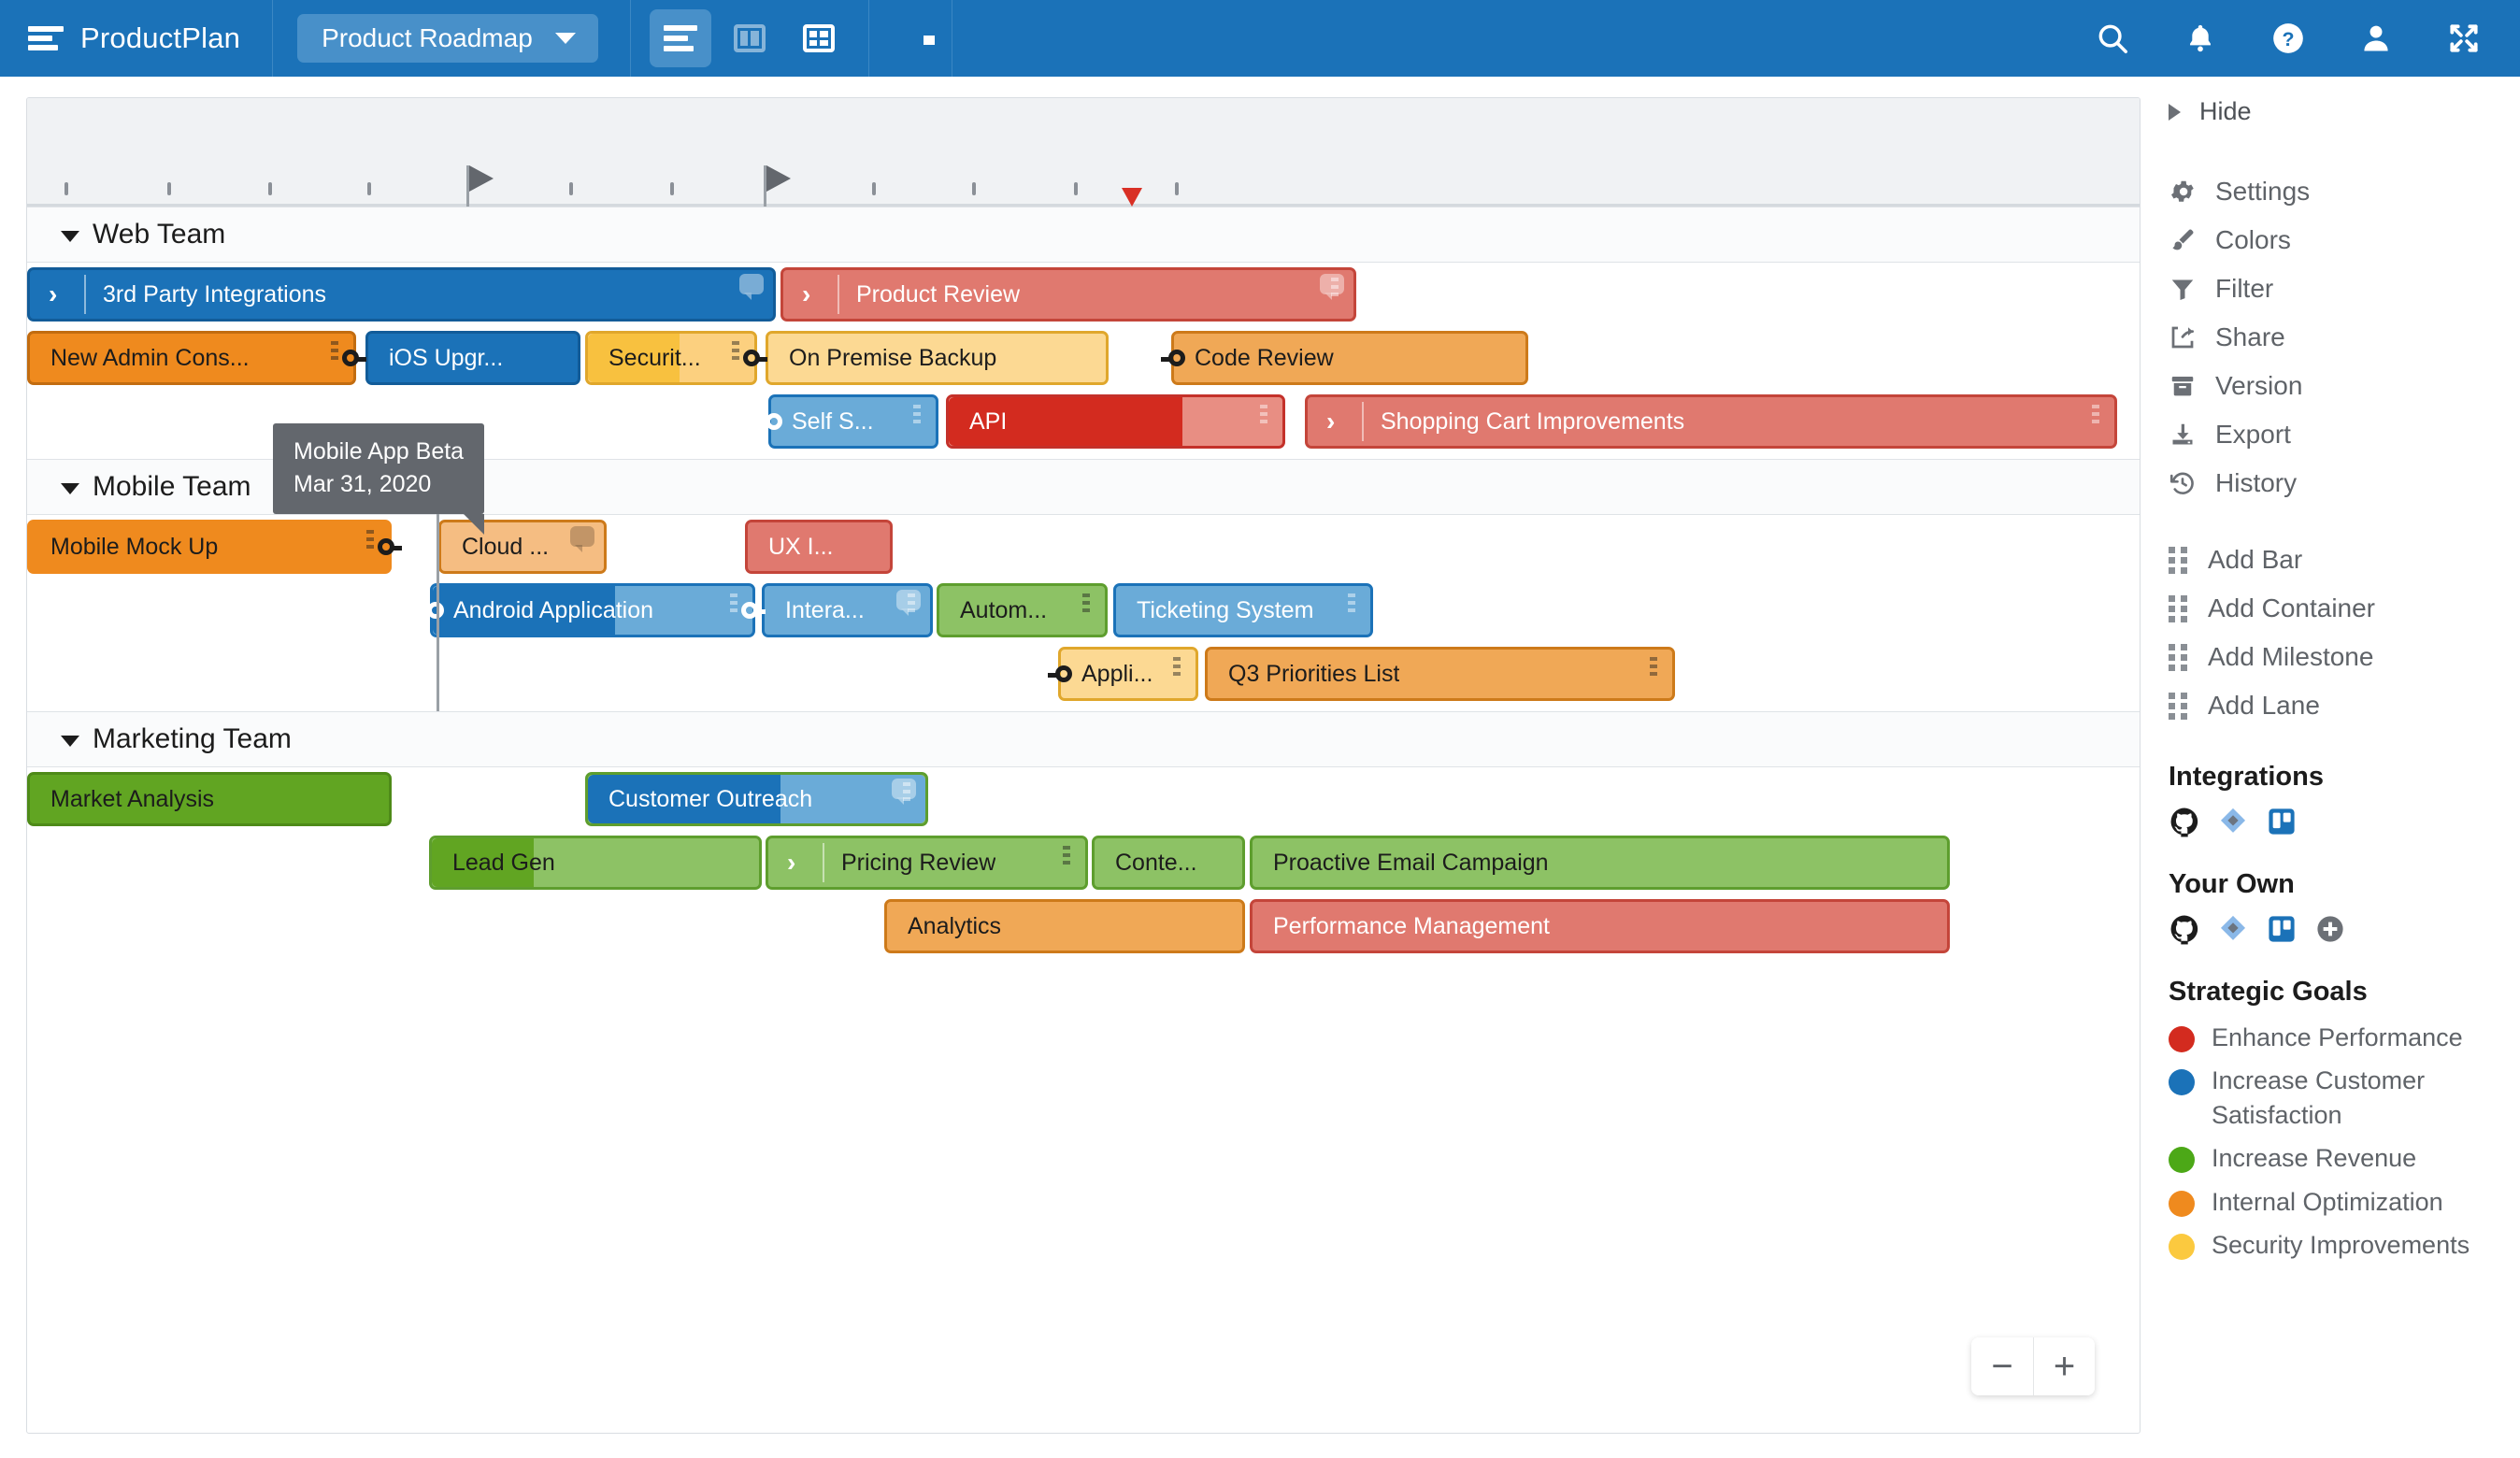  Describe the element at coordinates (401, 294) in the screenshot. I see `roadmap-bar: › 3rd Party Integrations` at that location.